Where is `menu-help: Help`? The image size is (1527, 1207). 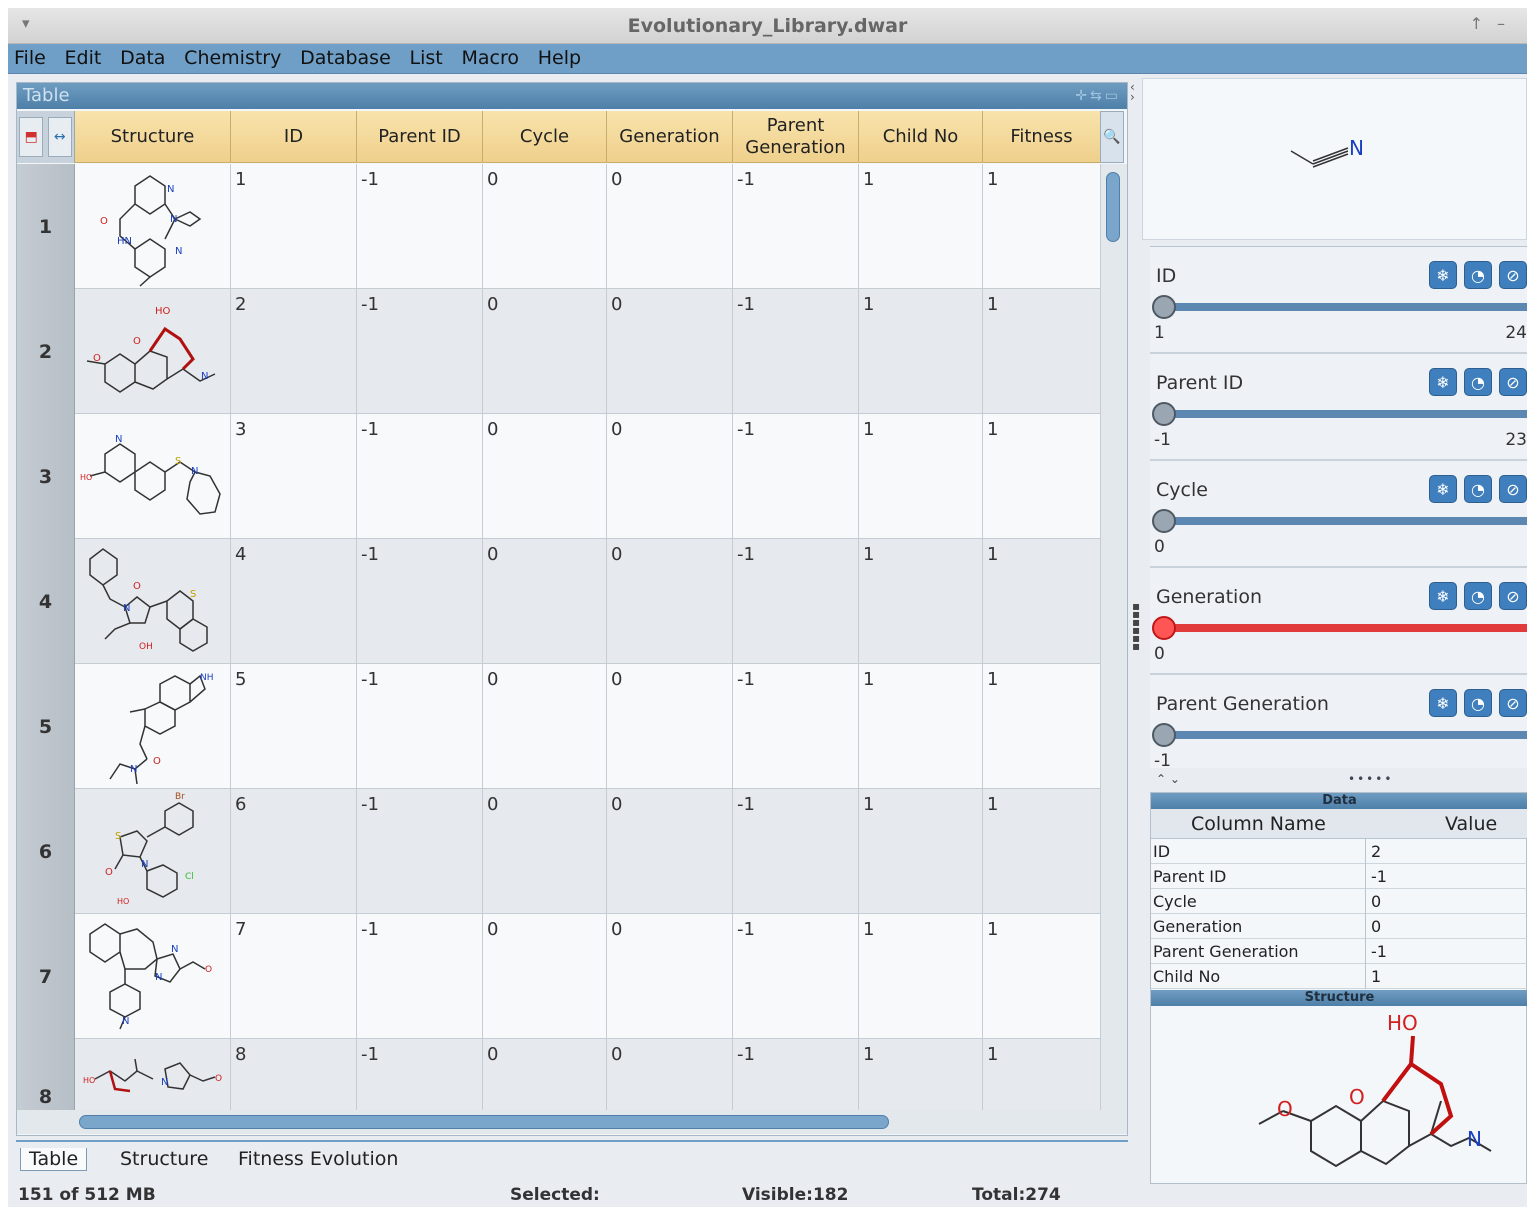
menu-help: Help is located at coordinates (559, 58).